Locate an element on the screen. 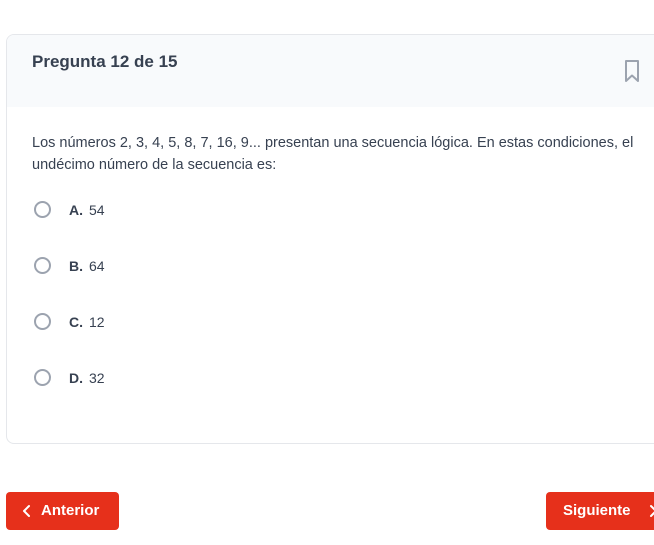 This screenshot has height=545, width=654. previous-button: Anterior is located at coordinates (62, 511).